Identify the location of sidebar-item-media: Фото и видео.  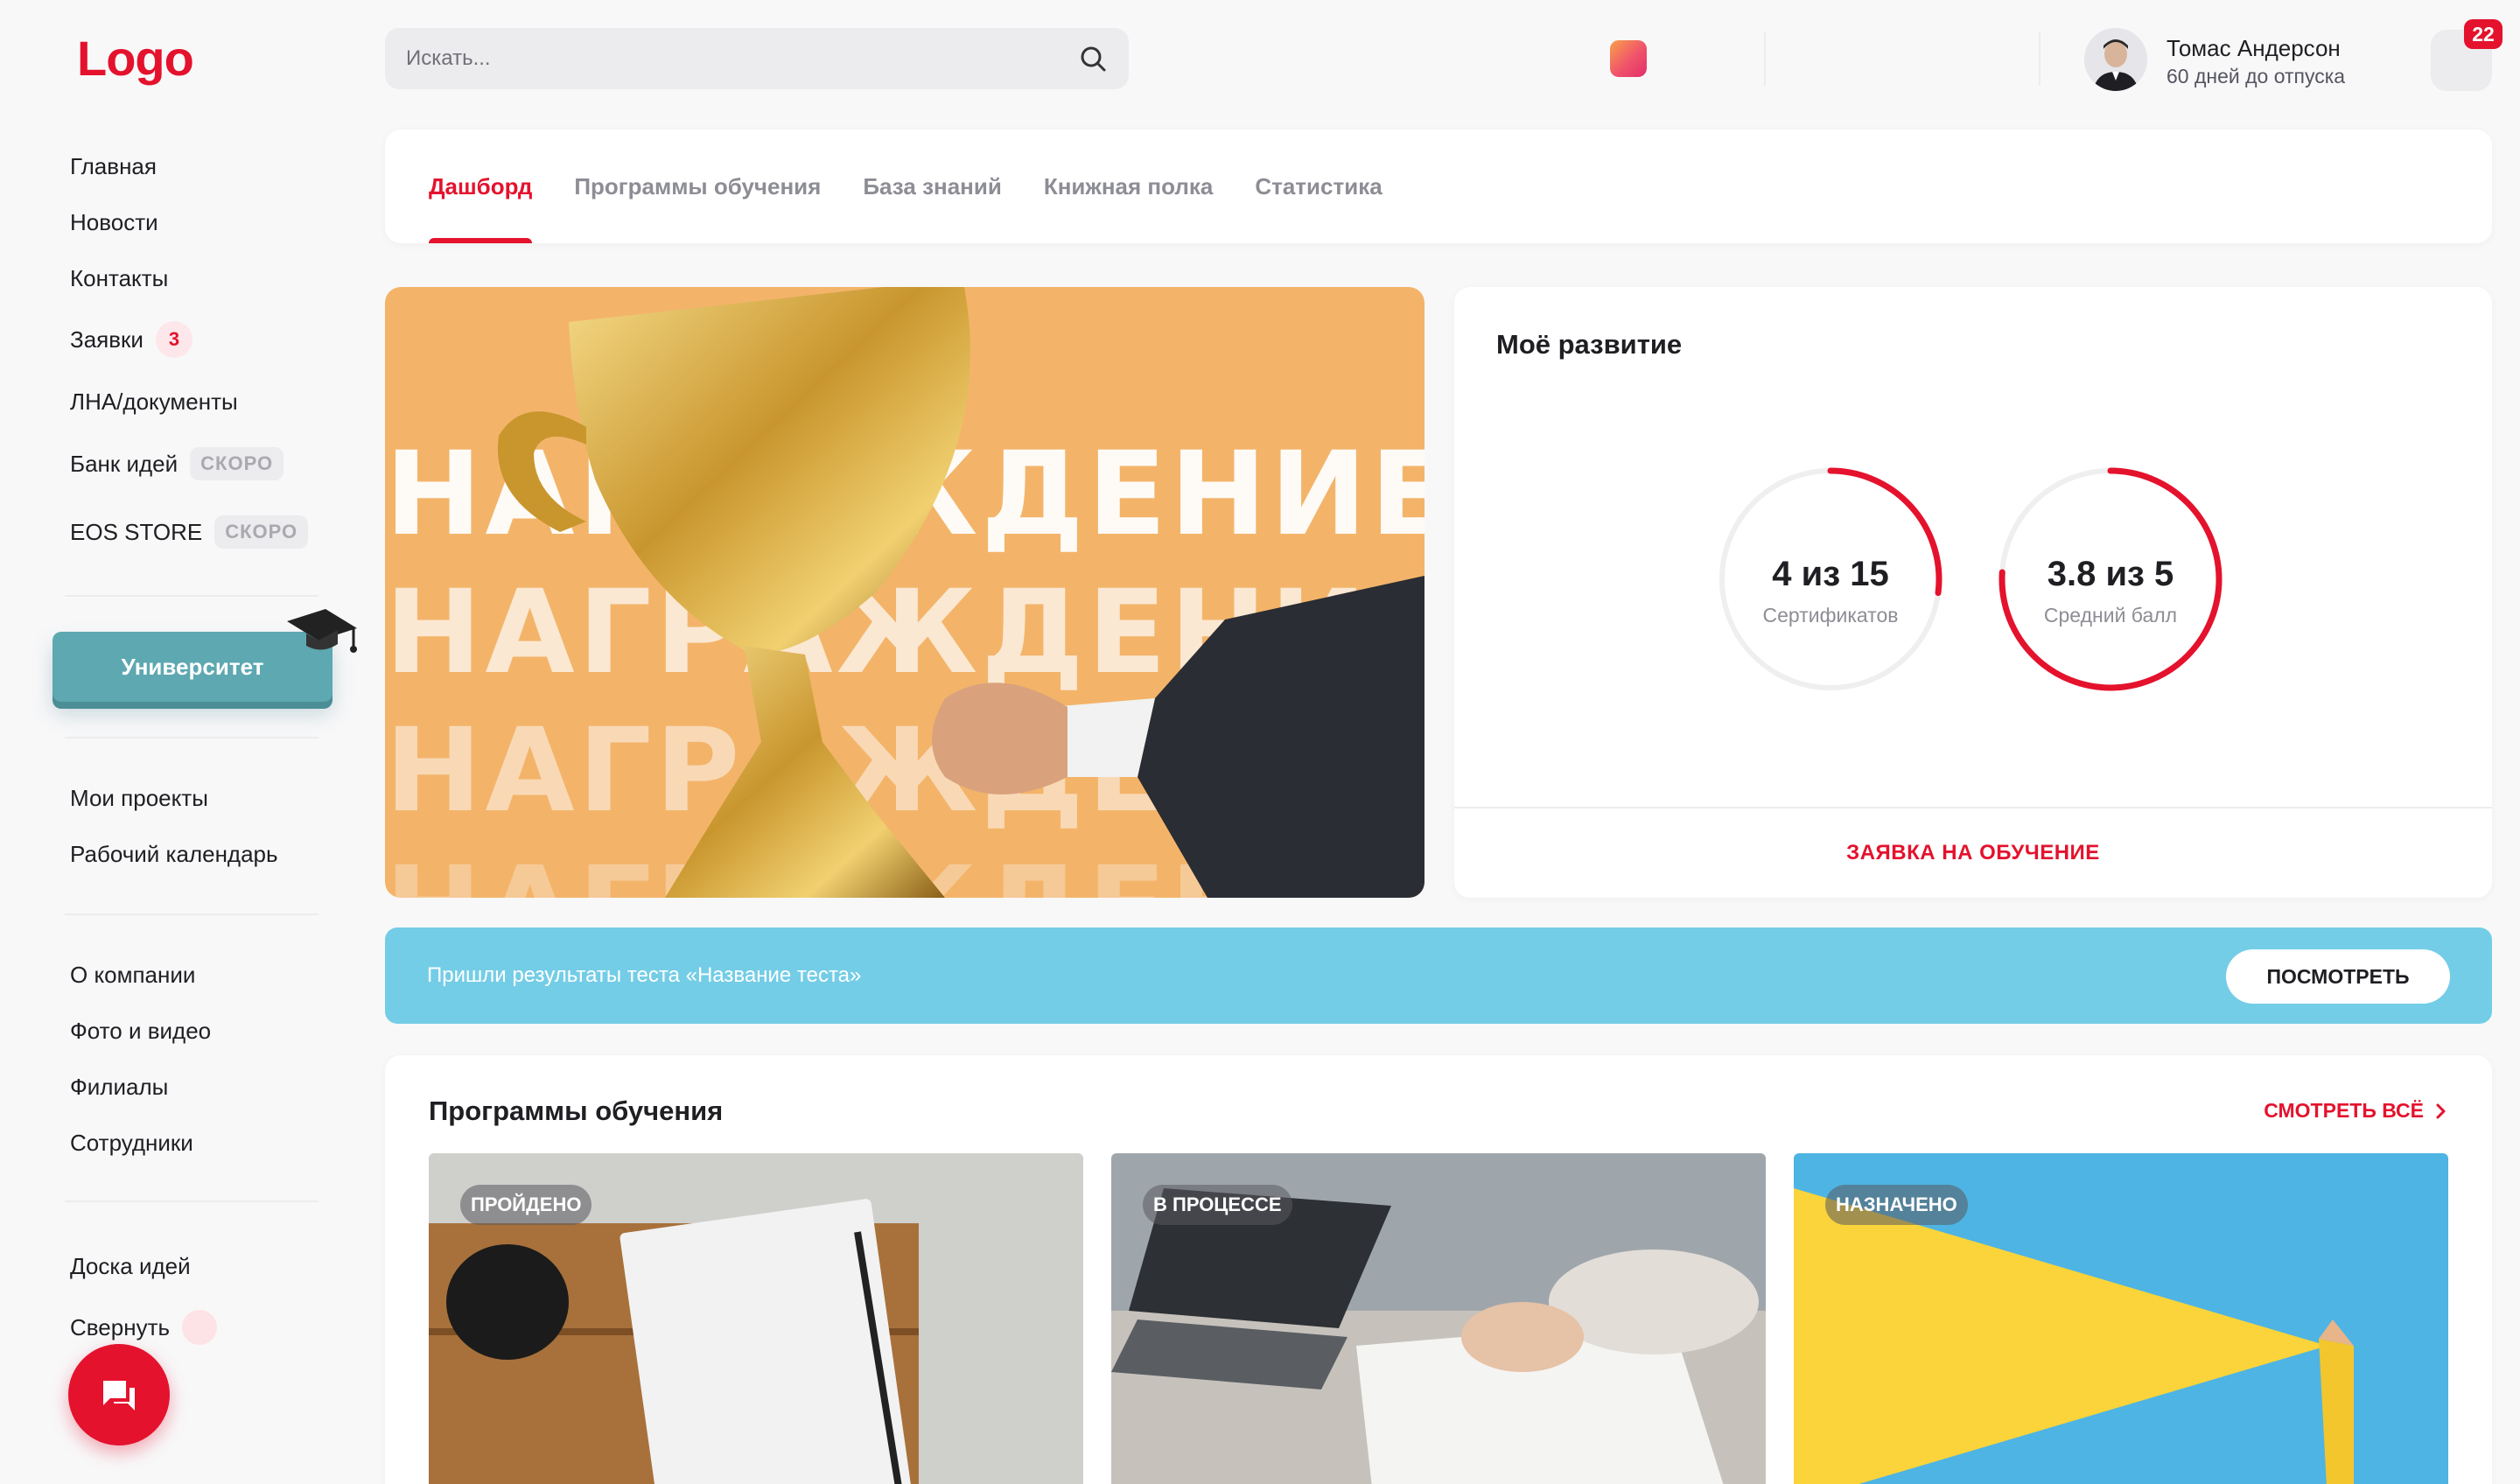
(140, 1031).